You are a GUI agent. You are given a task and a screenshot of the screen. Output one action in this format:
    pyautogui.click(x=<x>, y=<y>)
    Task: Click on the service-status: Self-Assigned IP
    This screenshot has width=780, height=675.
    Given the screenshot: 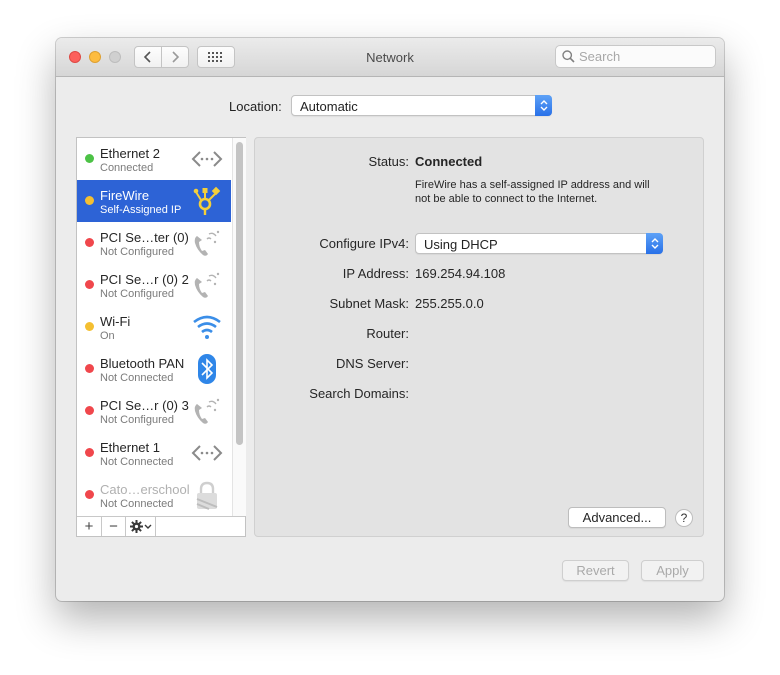 What is the action you would take?
    pyautogui.click(x=141, y=210)
    